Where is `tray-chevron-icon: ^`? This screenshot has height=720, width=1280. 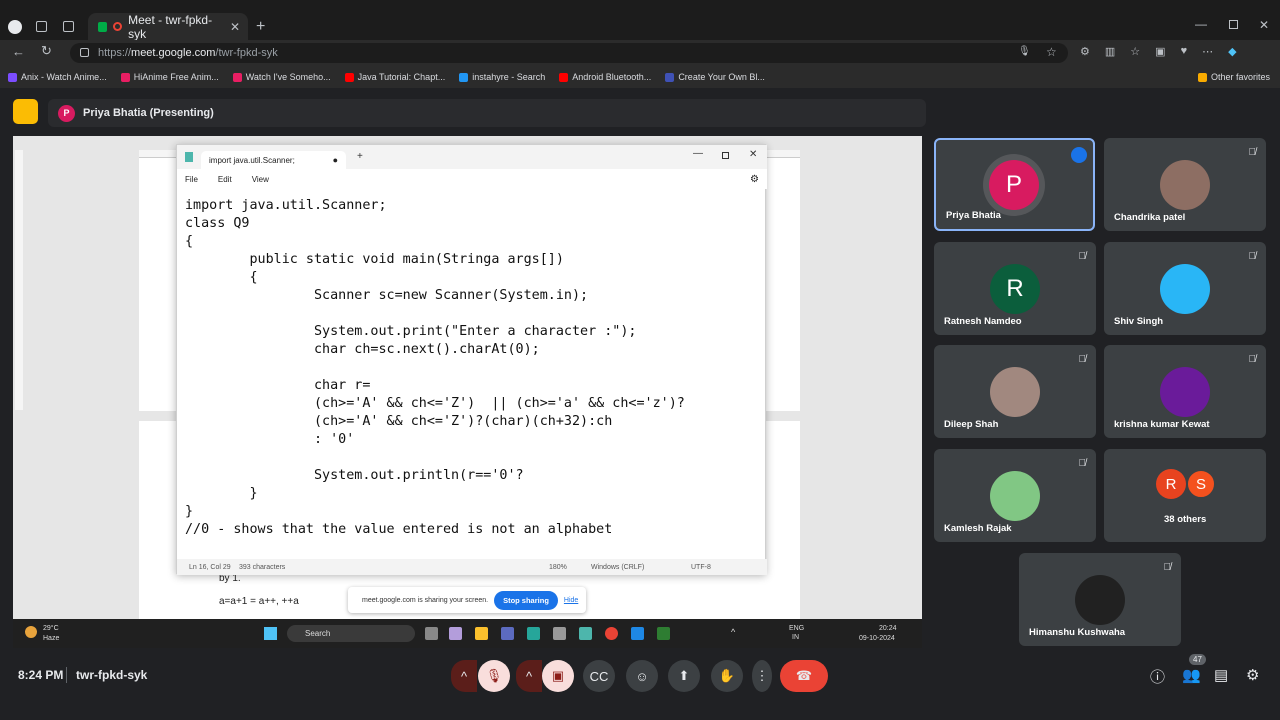 tray-chevron-icon: ^ is located at coordinates (733, 632).